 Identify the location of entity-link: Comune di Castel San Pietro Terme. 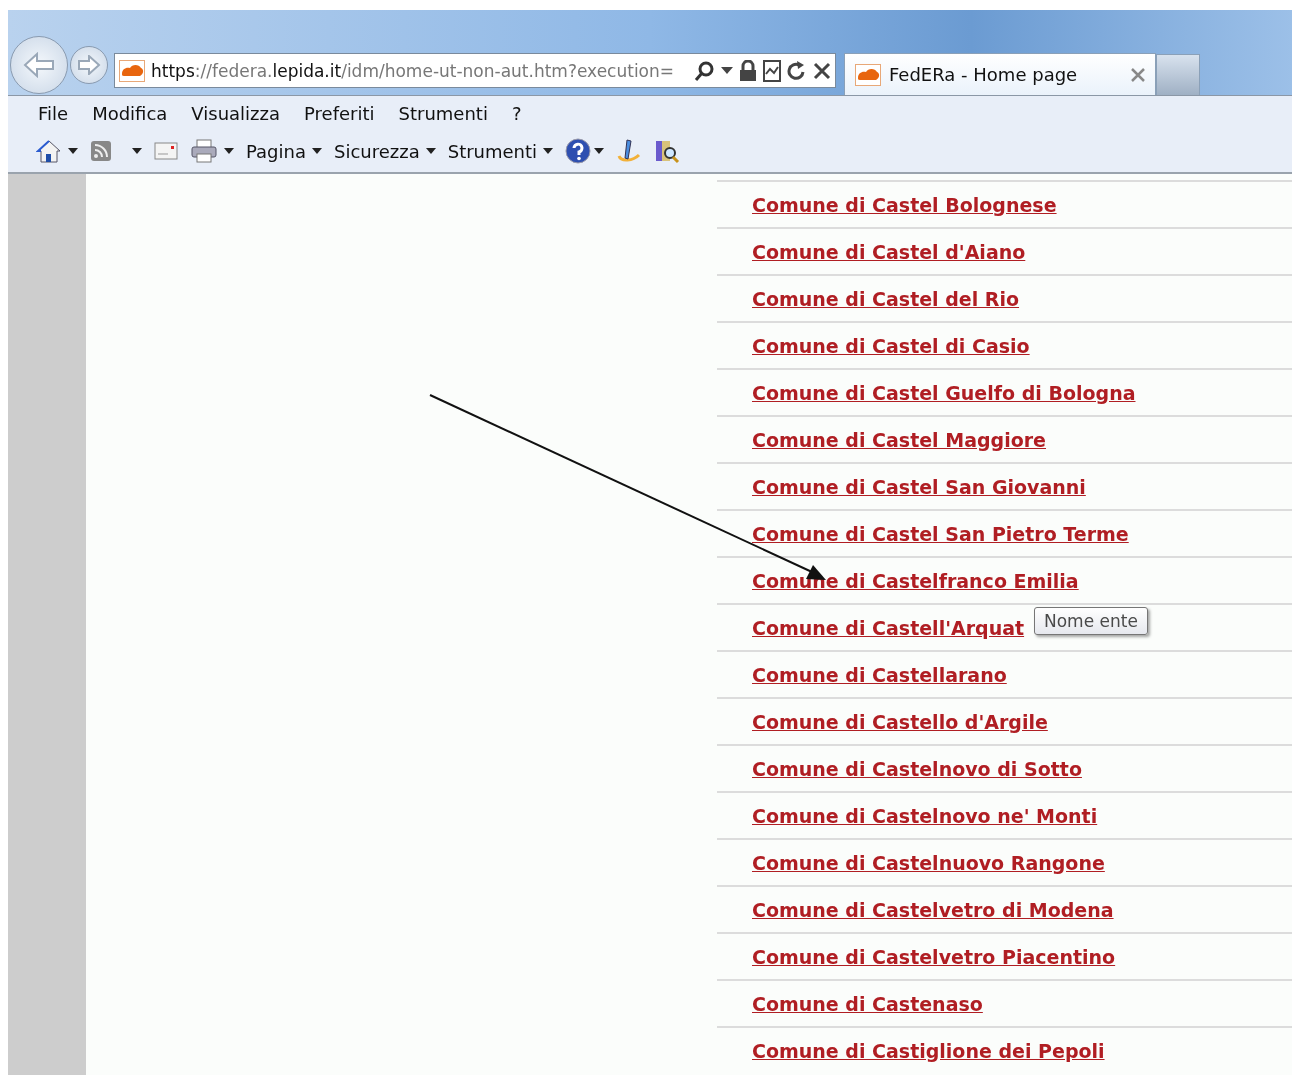
(940, 533).